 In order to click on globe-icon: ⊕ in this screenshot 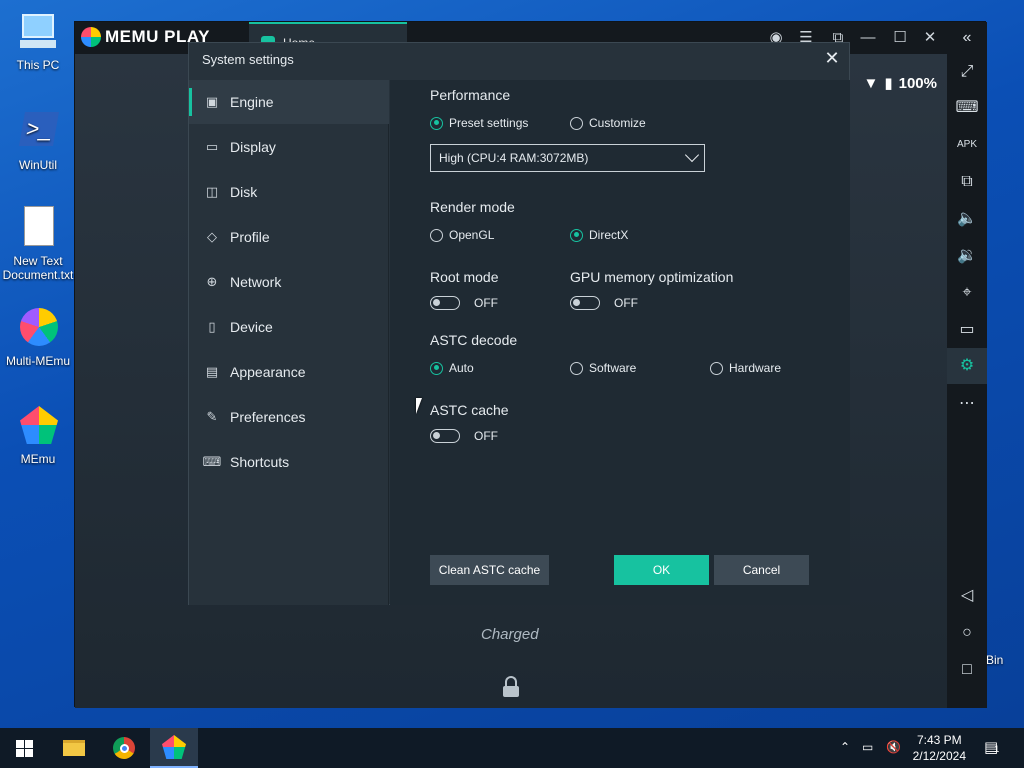, I will do `click(212, 281)`.